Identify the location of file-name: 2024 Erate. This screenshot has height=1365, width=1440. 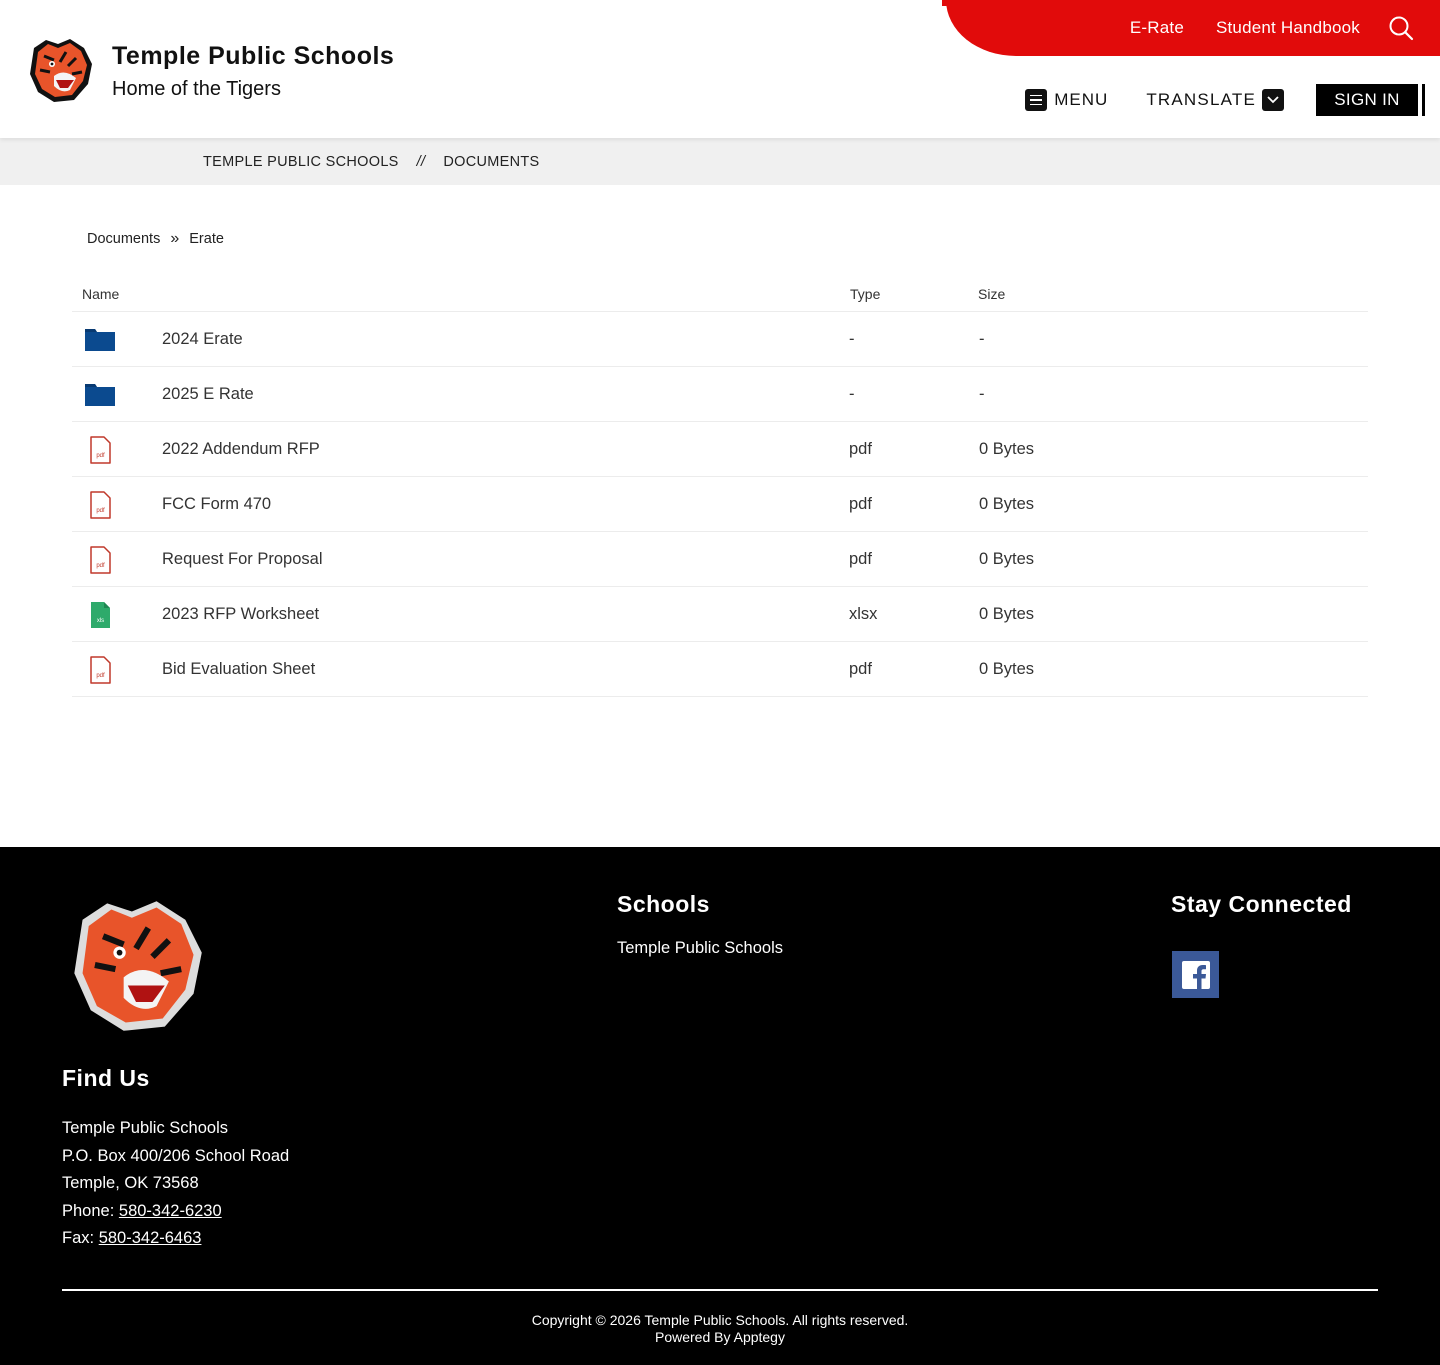
(202, 339).